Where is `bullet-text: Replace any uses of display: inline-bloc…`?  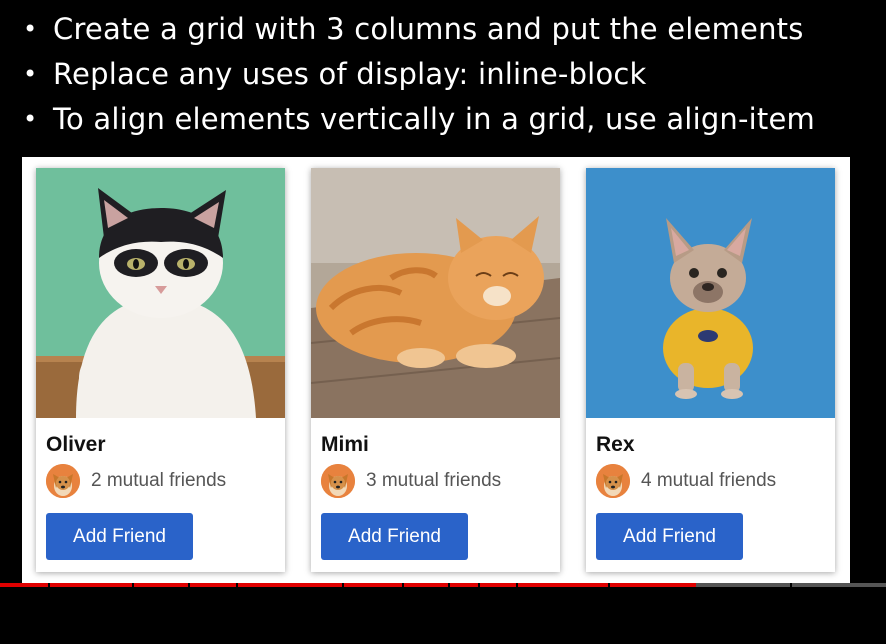
bullet-text: Replace any uses of display: inline-bloc… is located at coordinates (350, 74).